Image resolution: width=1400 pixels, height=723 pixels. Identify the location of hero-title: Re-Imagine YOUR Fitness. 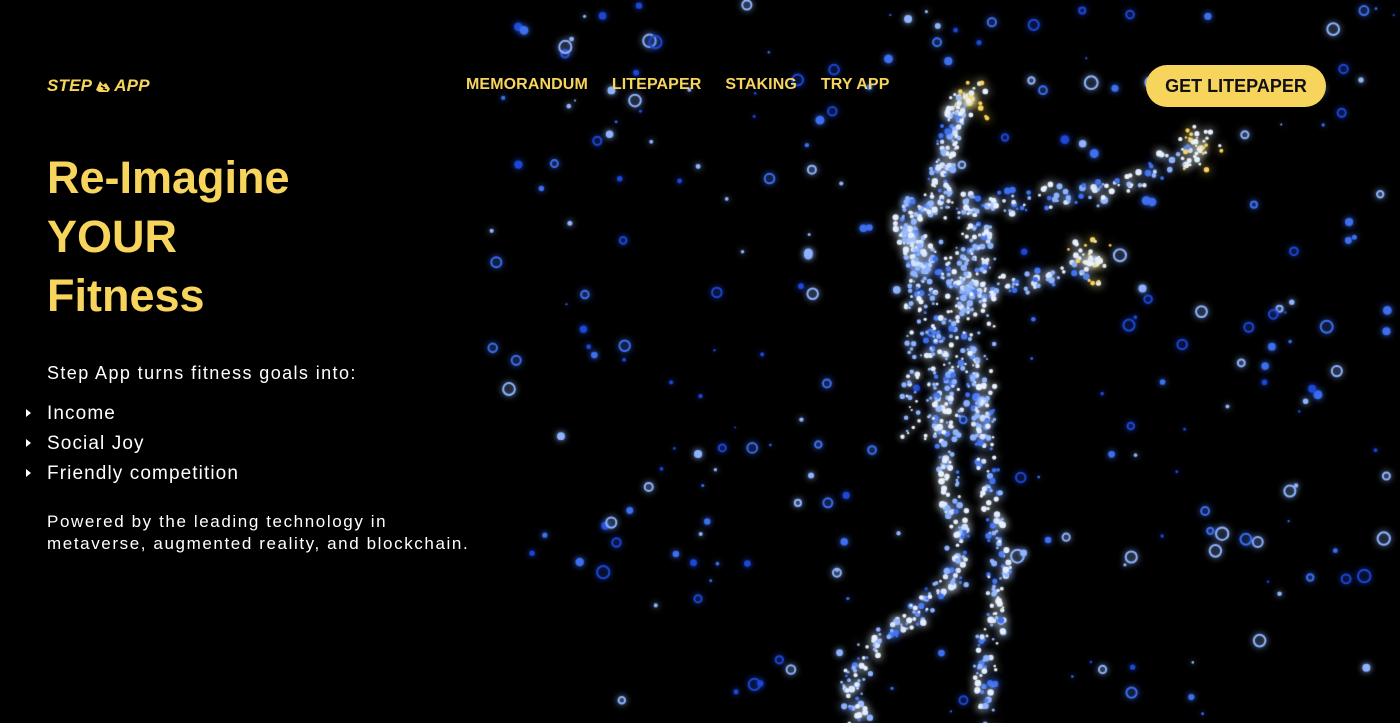
(282, 236).